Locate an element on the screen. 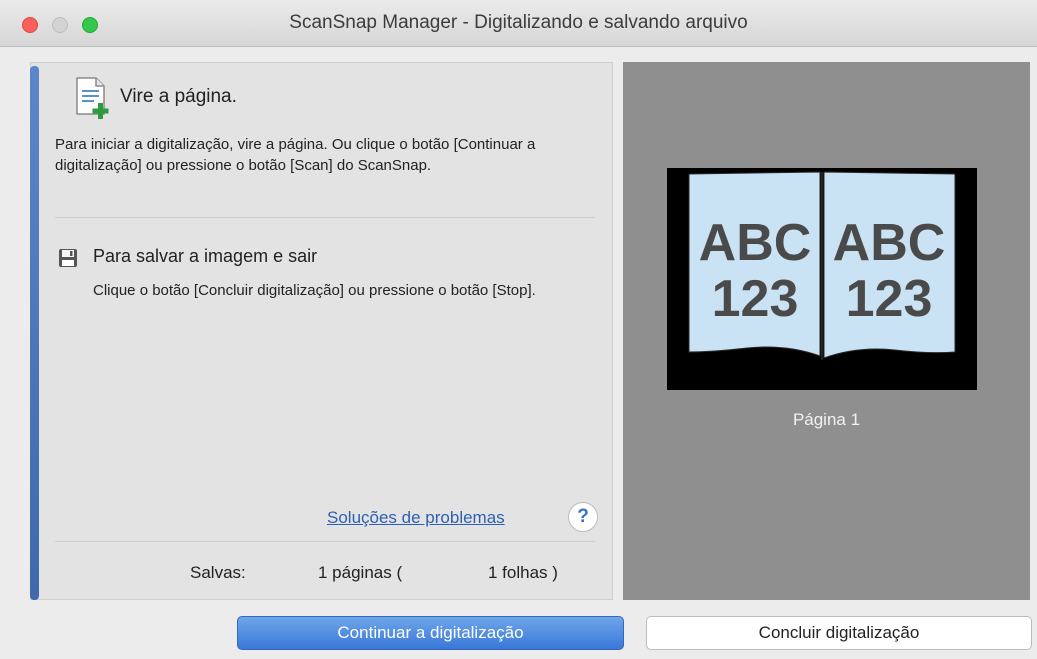  continue-scanning-button: Continuar a digitalização is located at coordinates (430, 633).